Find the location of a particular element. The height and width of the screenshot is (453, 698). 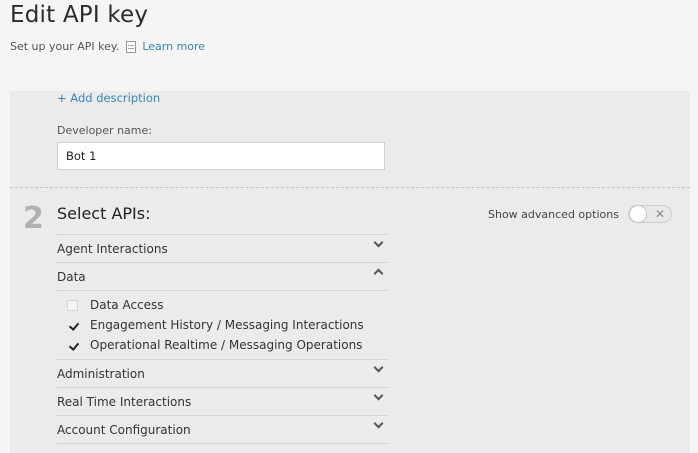

api-group-label: Administration is located at coordinates (101, 373).